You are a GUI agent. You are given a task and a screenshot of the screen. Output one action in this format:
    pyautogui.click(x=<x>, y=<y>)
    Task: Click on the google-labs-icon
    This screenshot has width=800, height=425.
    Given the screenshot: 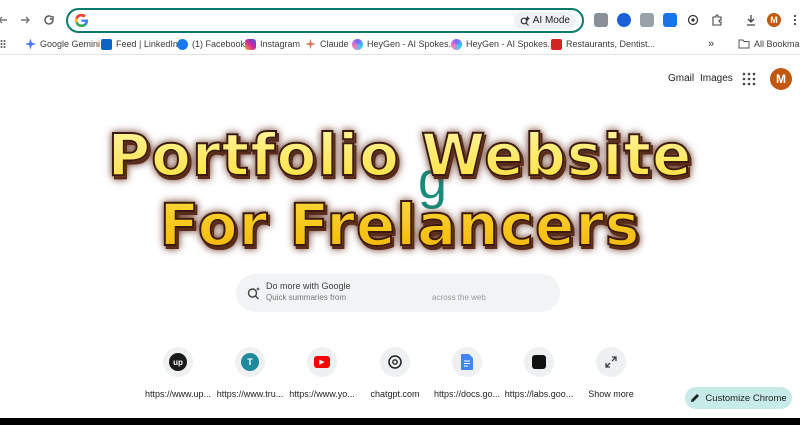 What is the action you would take?
    pyautogui.click(x=539, y=362)
    